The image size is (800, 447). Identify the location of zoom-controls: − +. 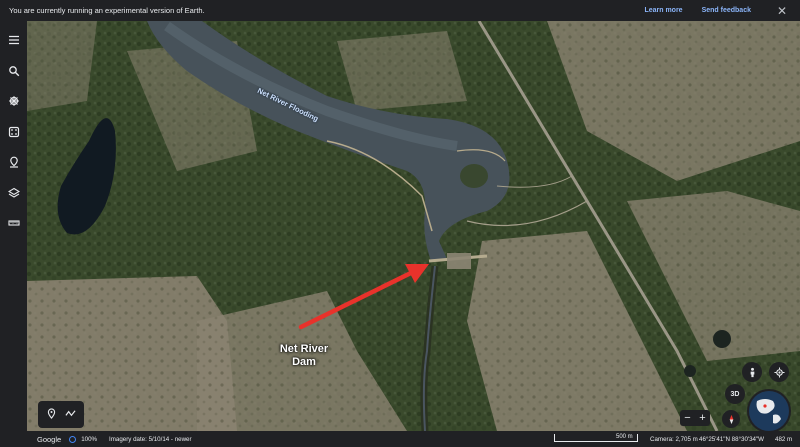
(695, 418).